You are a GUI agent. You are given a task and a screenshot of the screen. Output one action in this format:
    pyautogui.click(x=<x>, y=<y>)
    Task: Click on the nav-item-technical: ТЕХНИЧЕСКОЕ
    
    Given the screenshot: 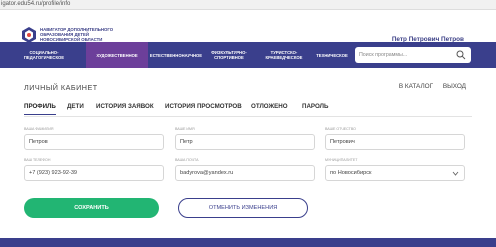 What is the action you would take?
    pyautogui.click(x=332, y=55)
    